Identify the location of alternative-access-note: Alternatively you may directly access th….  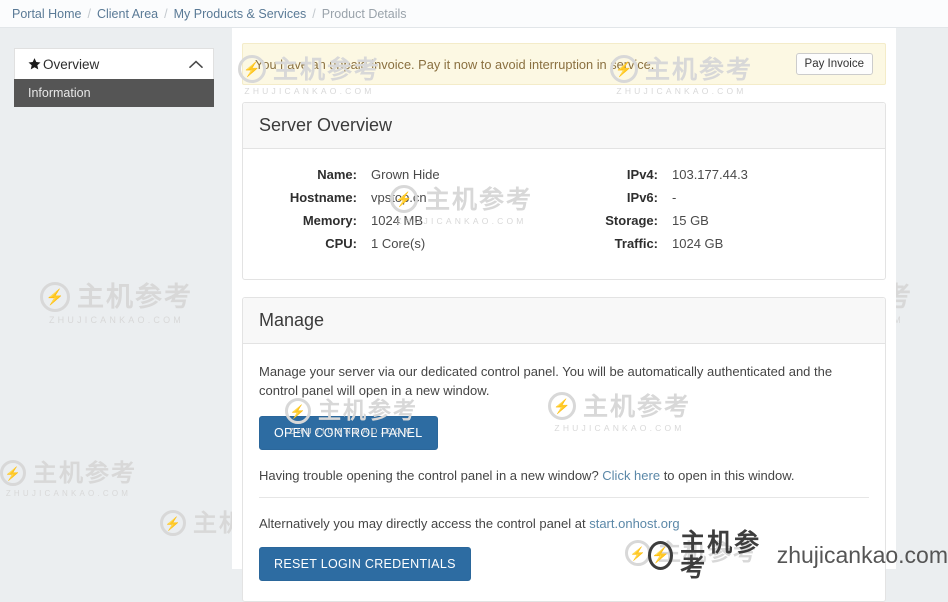
(564, 523).